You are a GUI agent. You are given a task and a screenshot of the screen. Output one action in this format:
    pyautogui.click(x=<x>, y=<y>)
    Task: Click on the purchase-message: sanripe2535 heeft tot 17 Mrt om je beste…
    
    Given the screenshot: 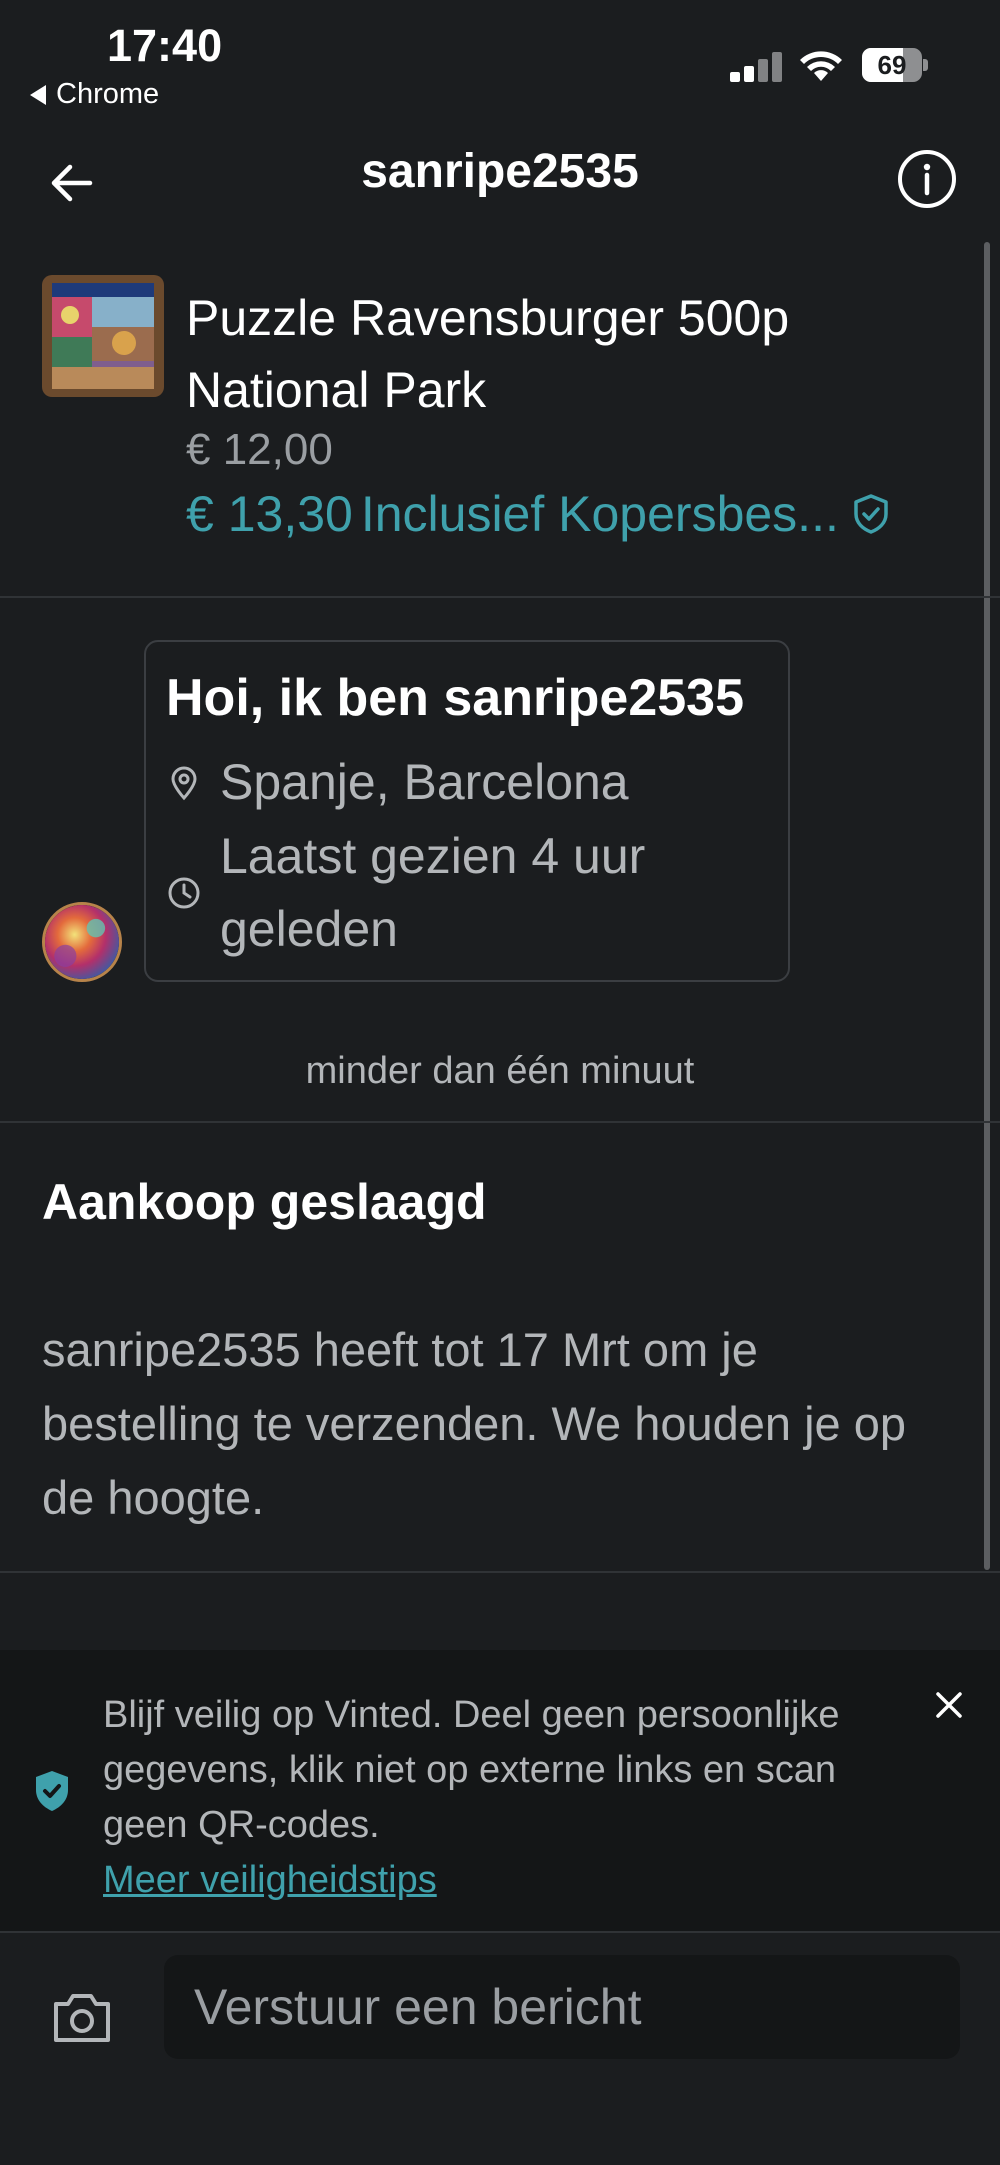 What is the action you would take?
    pyautogui.click(x=474, y=1423)
    